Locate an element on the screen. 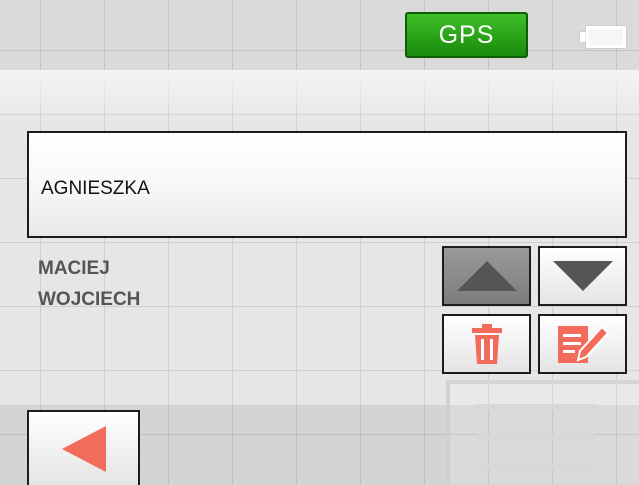 Image resolution: width=639 pixels, height=485 pixels. delete-button is located at coordinates (486, 344).